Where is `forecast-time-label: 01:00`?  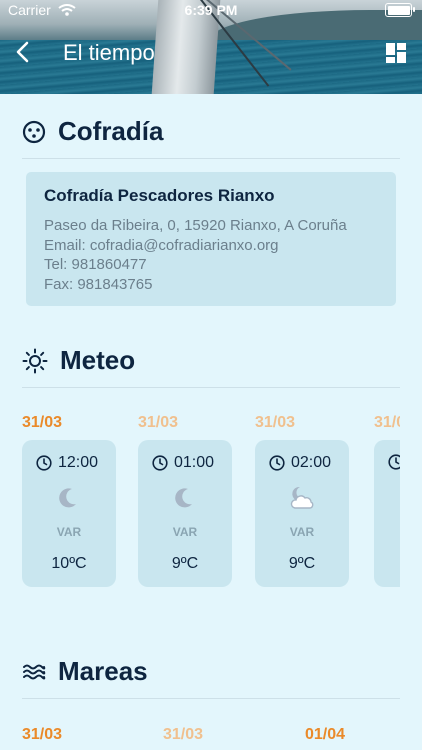
forecast-time-label: 01:00 is located at coordinates (194, 462).